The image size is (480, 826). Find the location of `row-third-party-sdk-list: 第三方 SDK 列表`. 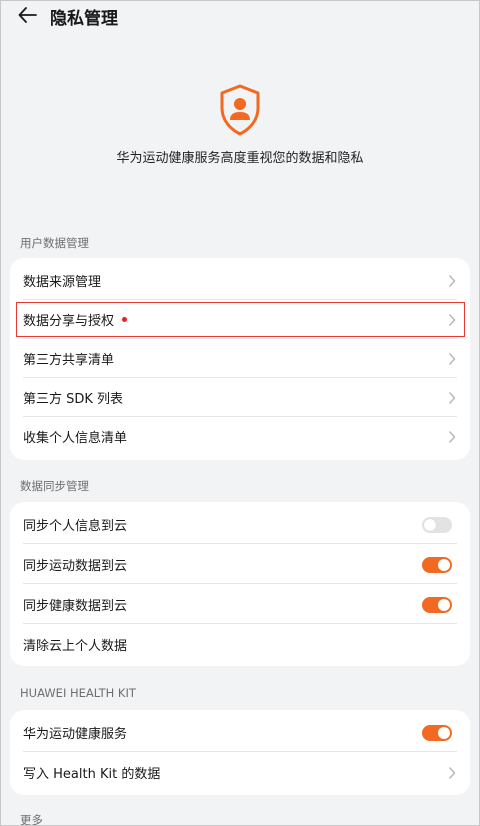

row-third-party-sdk-list: 第三方 SDK 列表 is located at coordinates (240, 397).